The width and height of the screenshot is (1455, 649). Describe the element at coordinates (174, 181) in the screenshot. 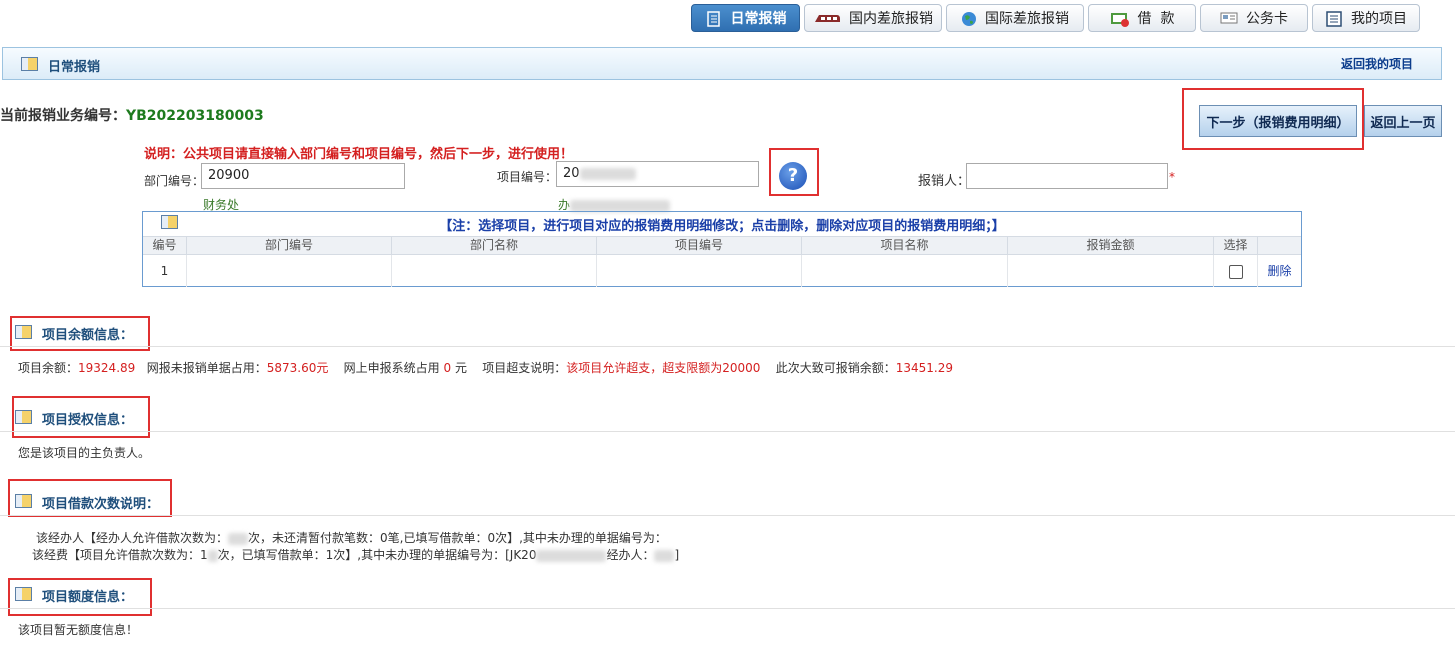

I see `dept-number-label: 部门编号：` at that location.